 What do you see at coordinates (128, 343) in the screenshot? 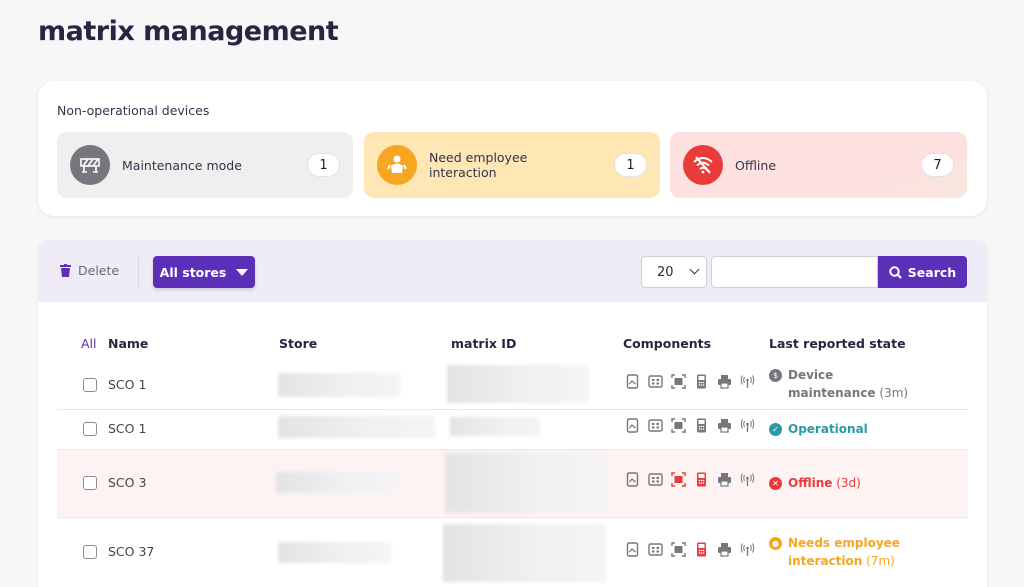
I see `column-header-name: Name` at bounding box center [128, 343].